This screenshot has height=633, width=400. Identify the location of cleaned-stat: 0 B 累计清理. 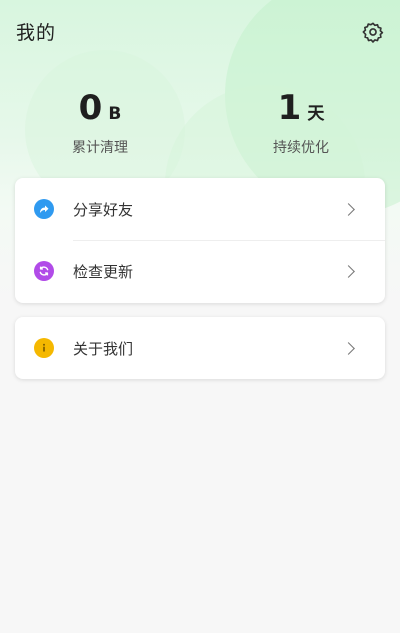
(100, 122).